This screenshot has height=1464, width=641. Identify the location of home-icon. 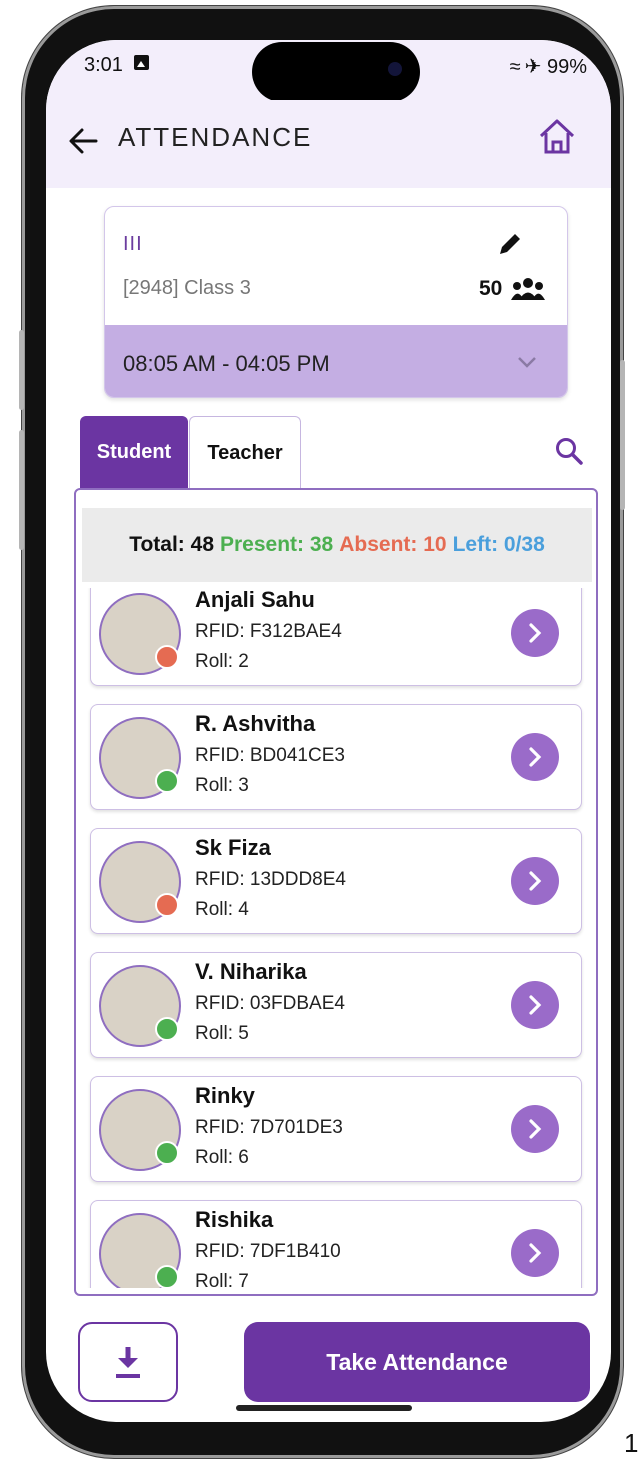
(557, 137).